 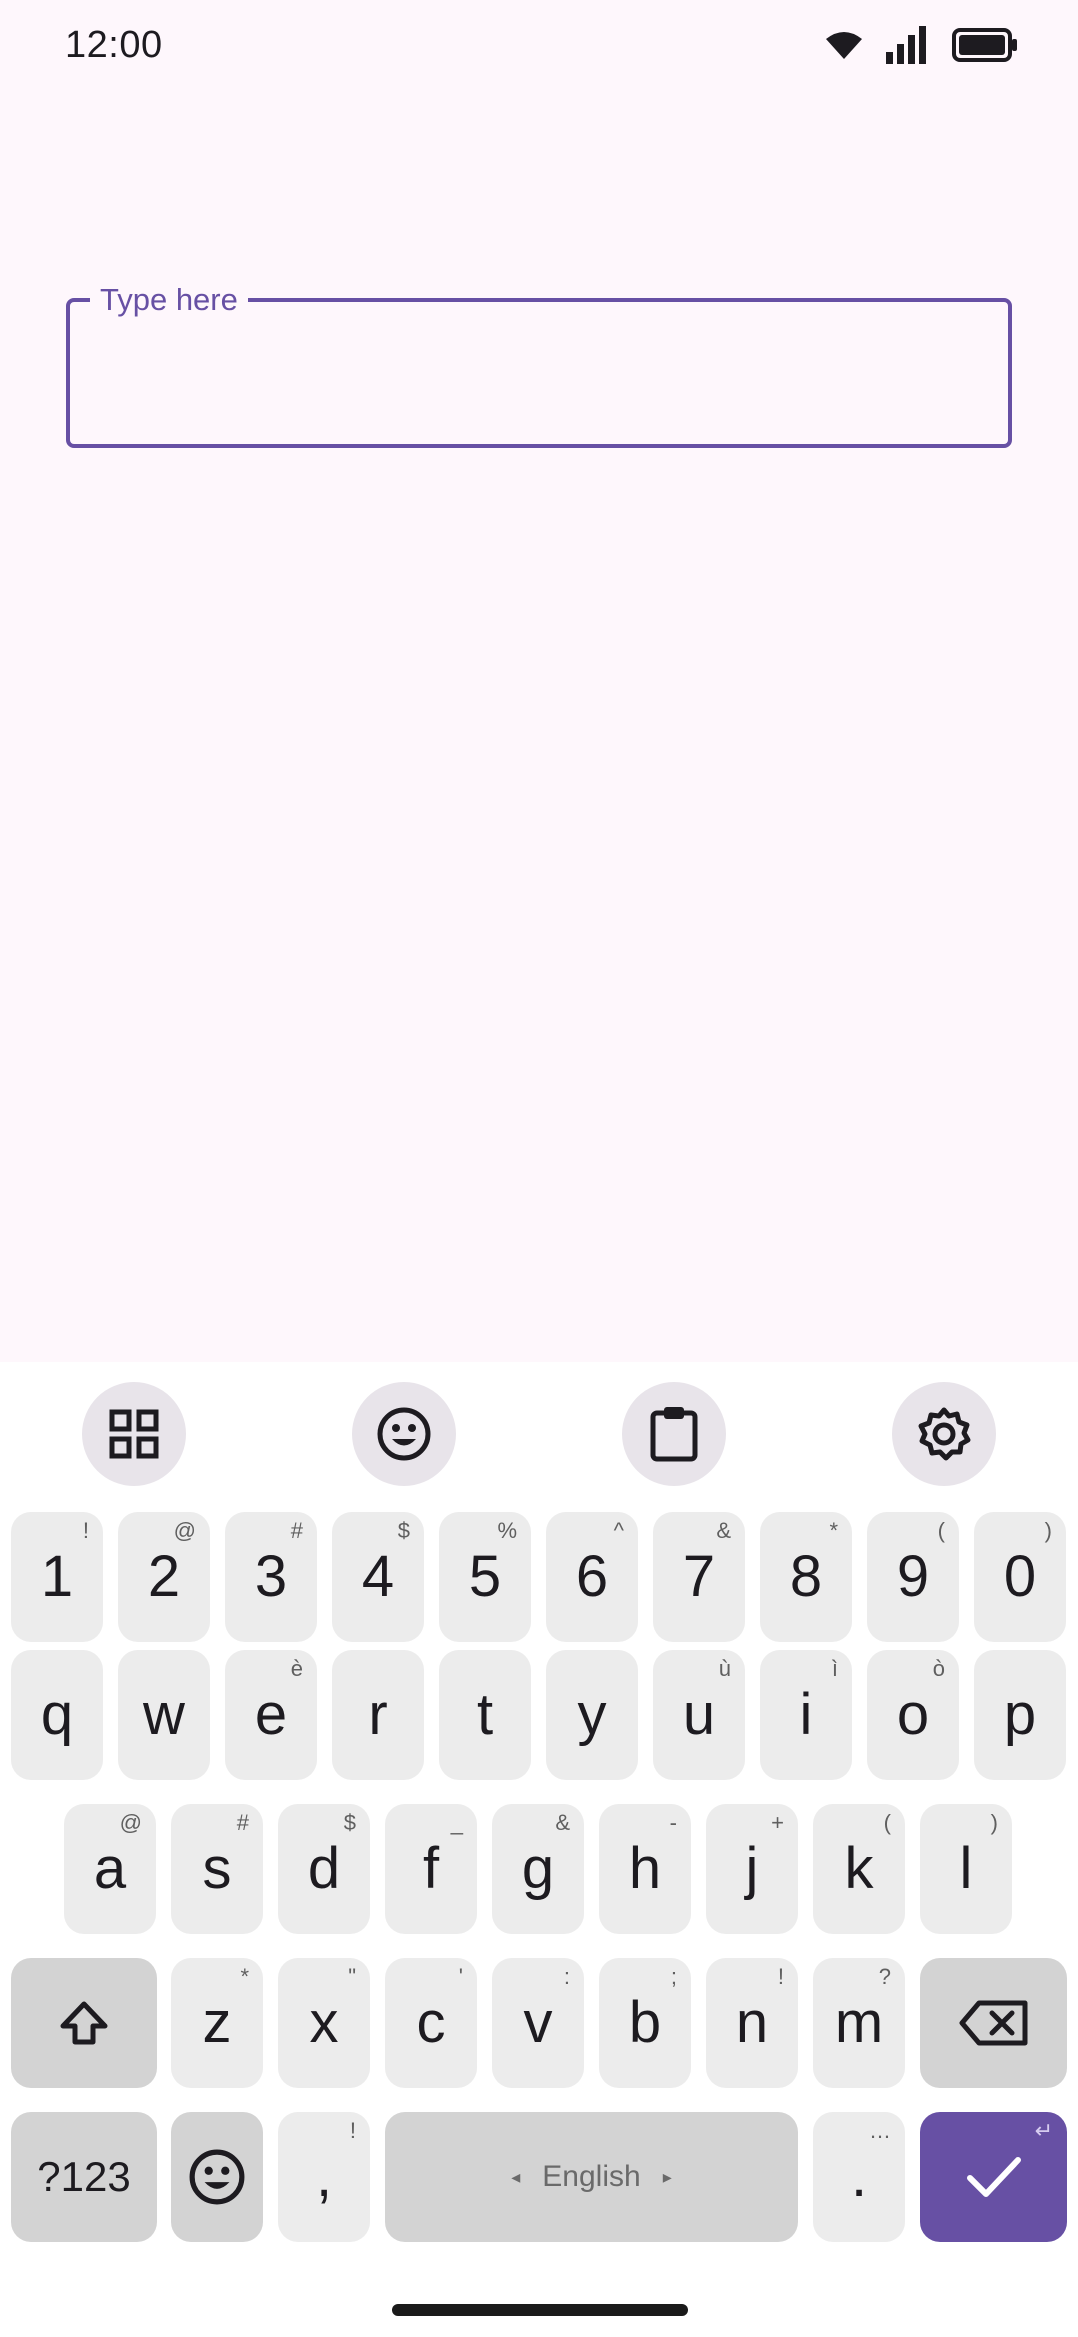 I want to click on key-r: r, so click(x=378, y=1715).